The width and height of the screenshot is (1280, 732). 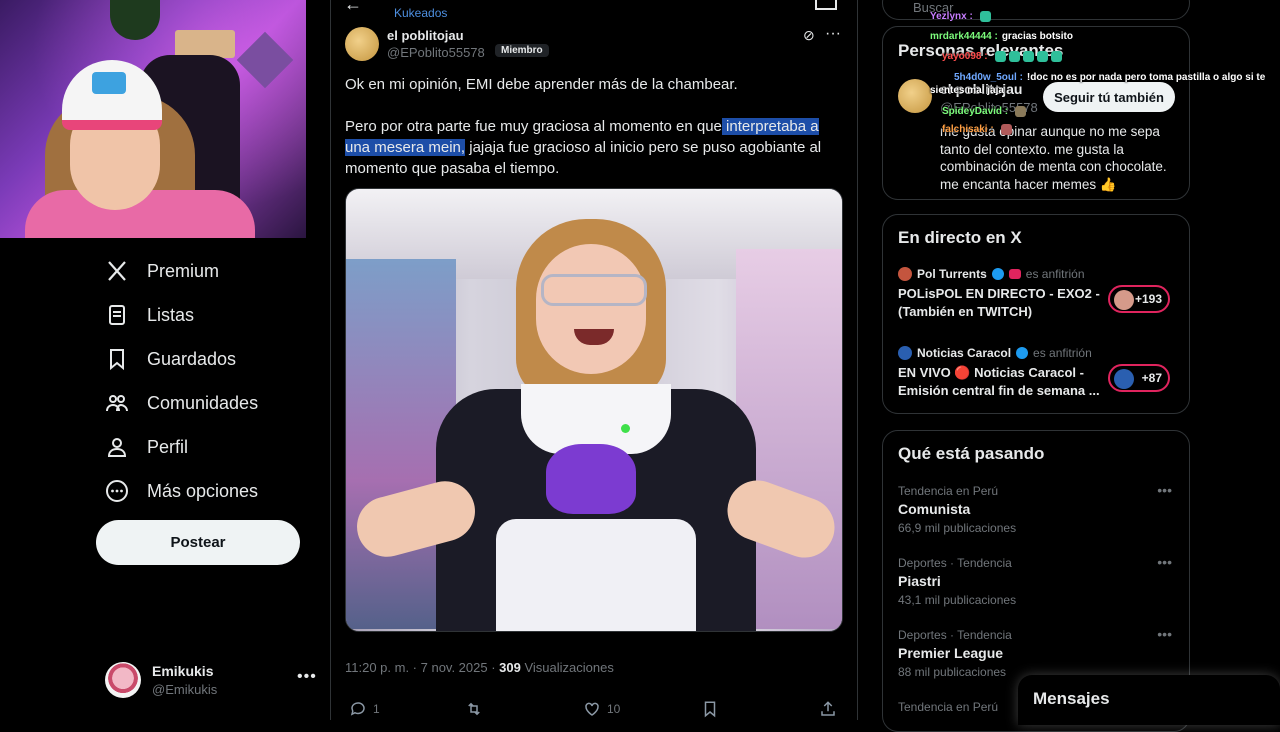 What do you see at coordinates (951, 17) in the screenshot?
I see `chat-user: Yezlynx :` at bounding box center [951, 17].